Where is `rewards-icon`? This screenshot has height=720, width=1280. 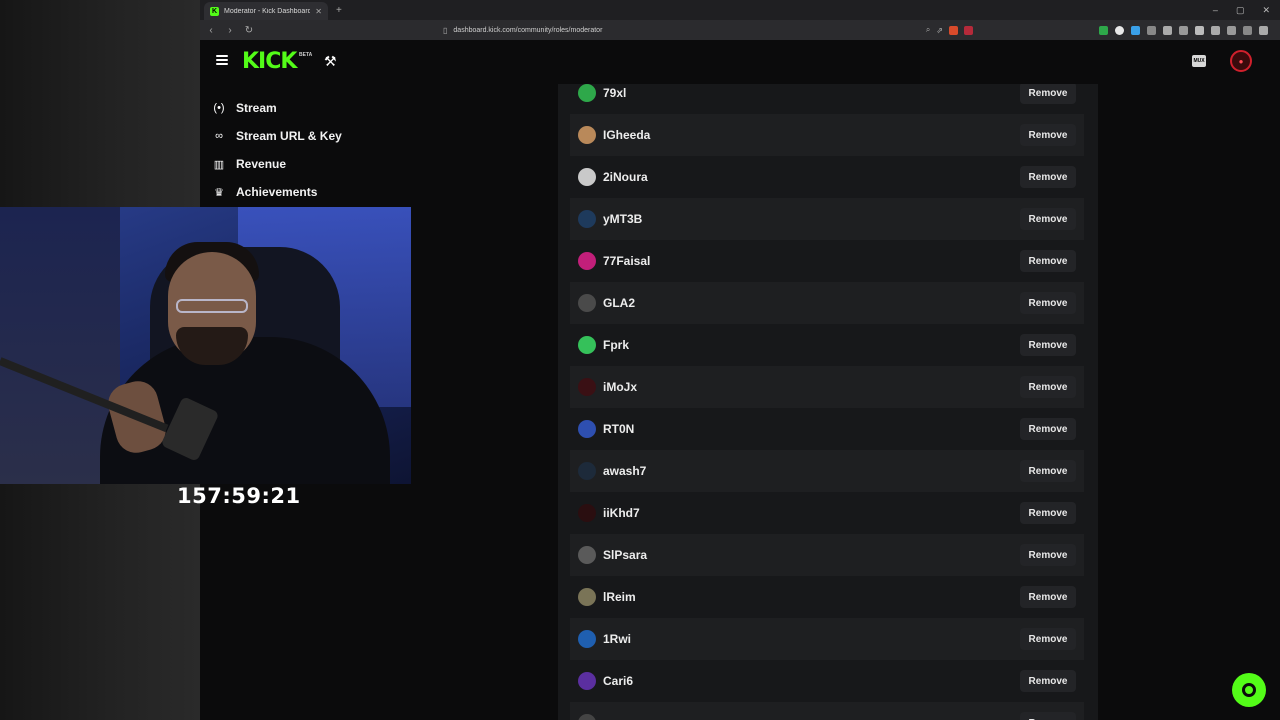 rewards-icon is located at coordinates (968, 30).